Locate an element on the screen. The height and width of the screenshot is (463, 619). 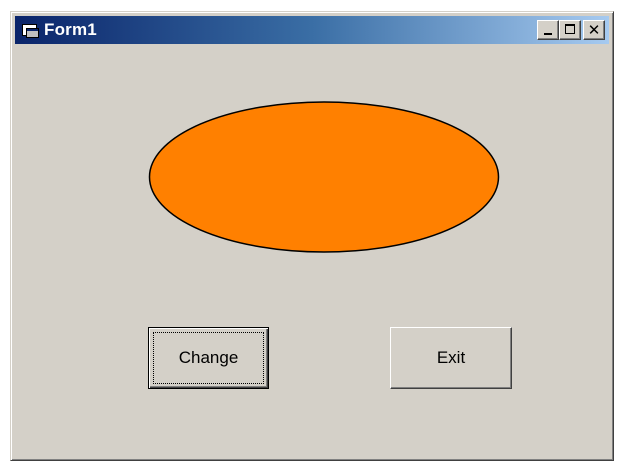
exit-button: Exit is located at coordinates (451, 358).